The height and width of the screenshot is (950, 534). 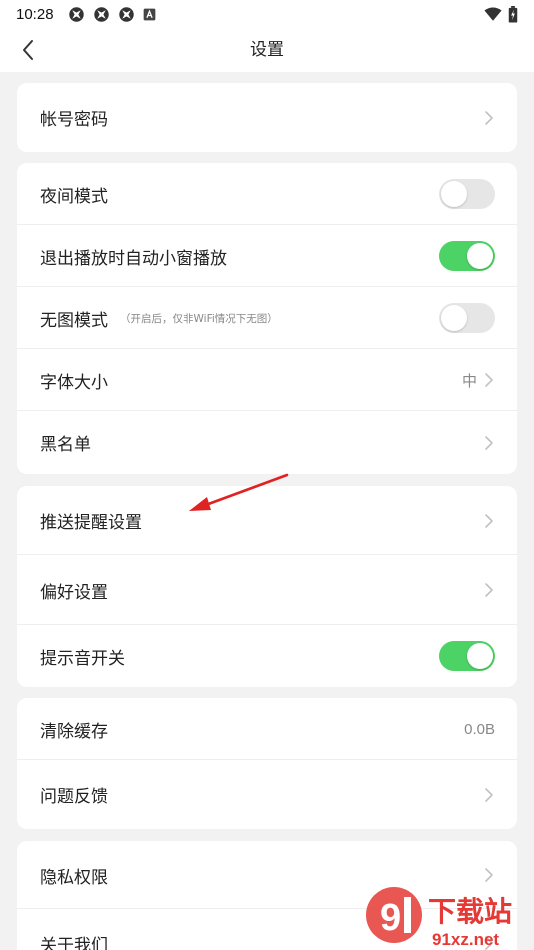 What do you see at coordinates (74, 877) in the screenshot?
I see `row-label: 隐私权限` at bounding box center [74, 877].